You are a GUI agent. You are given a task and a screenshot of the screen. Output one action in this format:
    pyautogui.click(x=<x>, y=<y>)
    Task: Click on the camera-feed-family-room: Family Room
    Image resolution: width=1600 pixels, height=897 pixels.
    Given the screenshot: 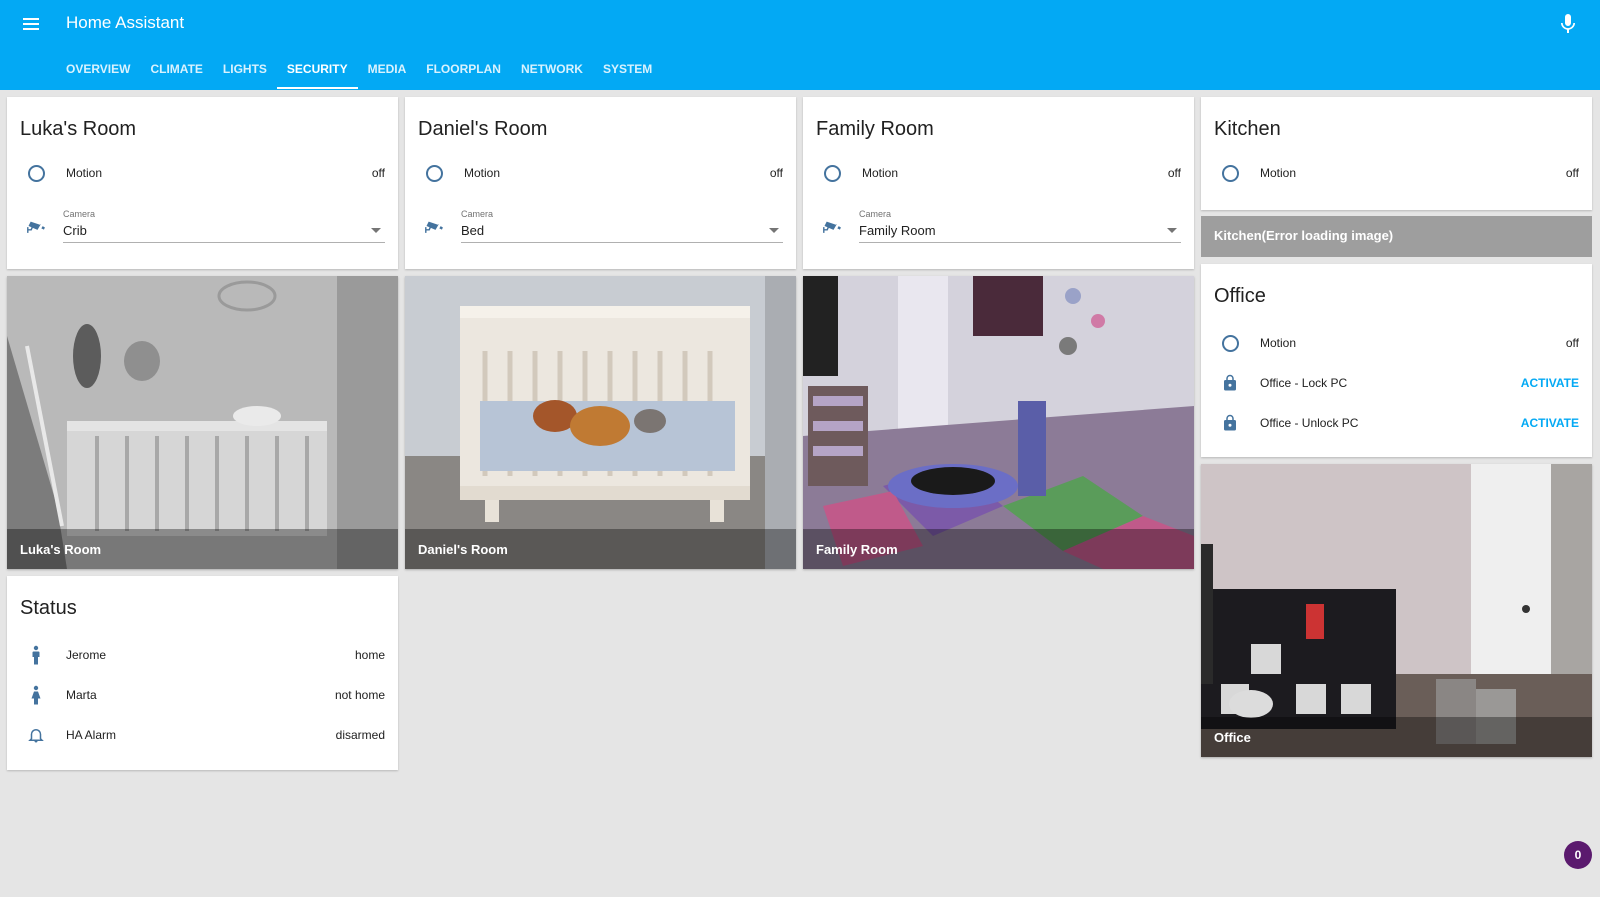 What is the action you would take?
    pyautogui.click(x=998, y=422)
    